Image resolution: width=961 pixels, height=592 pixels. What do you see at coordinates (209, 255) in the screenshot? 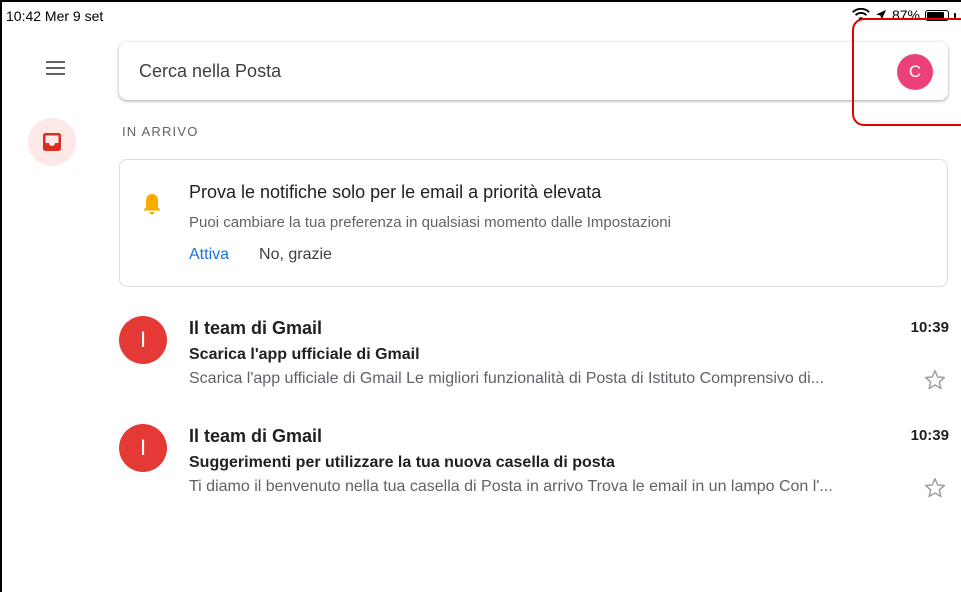
I see `activate-button: Attiva` at bounding box center [209, 255].